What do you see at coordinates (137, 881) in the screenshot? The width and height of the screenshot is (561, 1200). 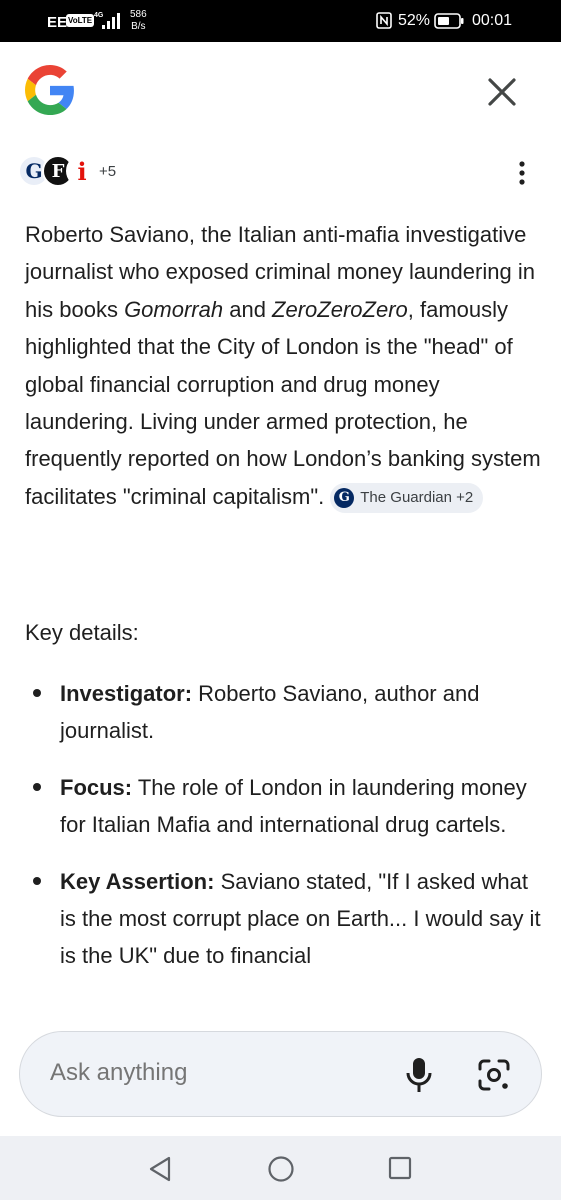 I see `item-label: Key Assertion:` at bounding box center [137, 881].